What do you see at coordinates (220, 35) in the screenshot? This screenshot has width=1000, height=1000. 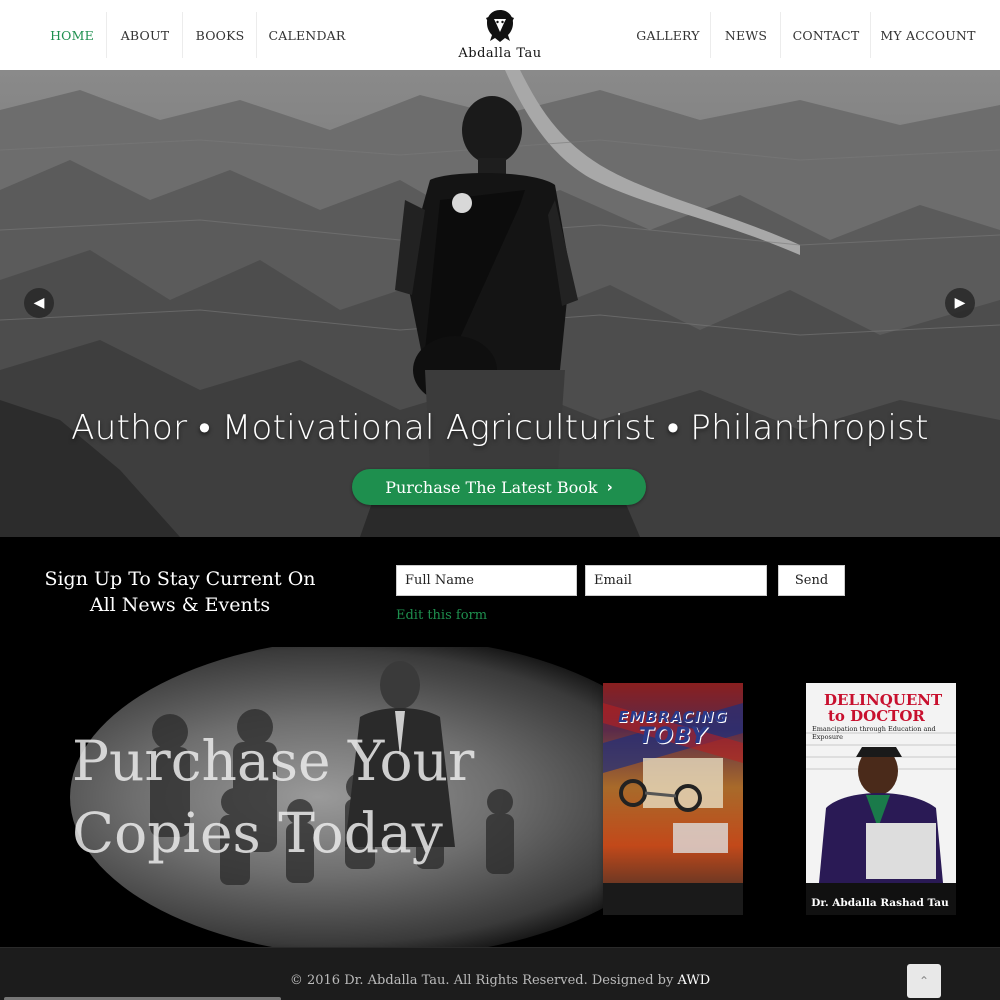 I see `nav-books: BOOKS` at bounding box center [220, 35].